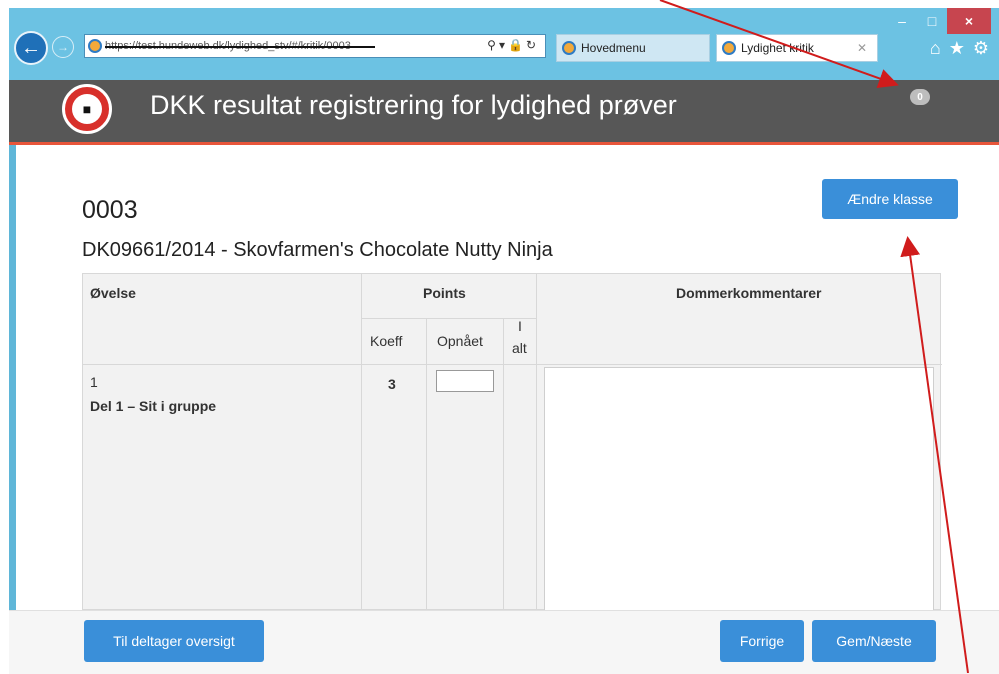 Image resolution: width=999 pixels, height=674 pixels. What do you see at coordinates (532, 45) in the screenshot?
I see `refresh-icon: ↻` at bounding box center [532, 45].